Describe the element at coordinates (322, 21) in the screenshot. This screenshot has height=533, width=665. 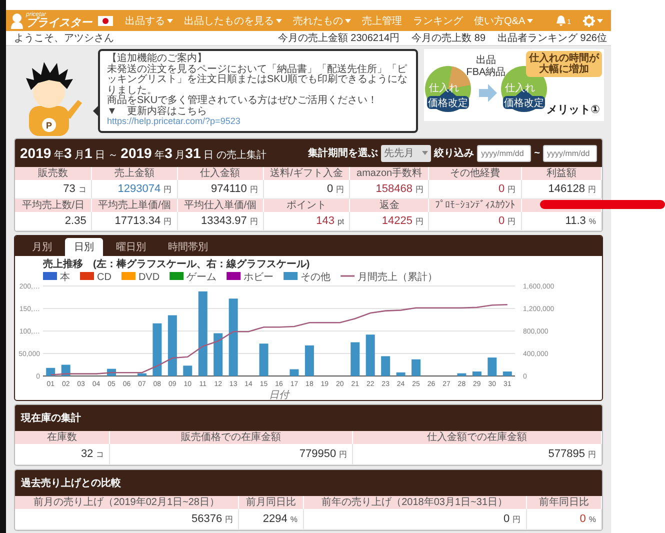
I see `nav-menu-item: 売れたもの` at that location.